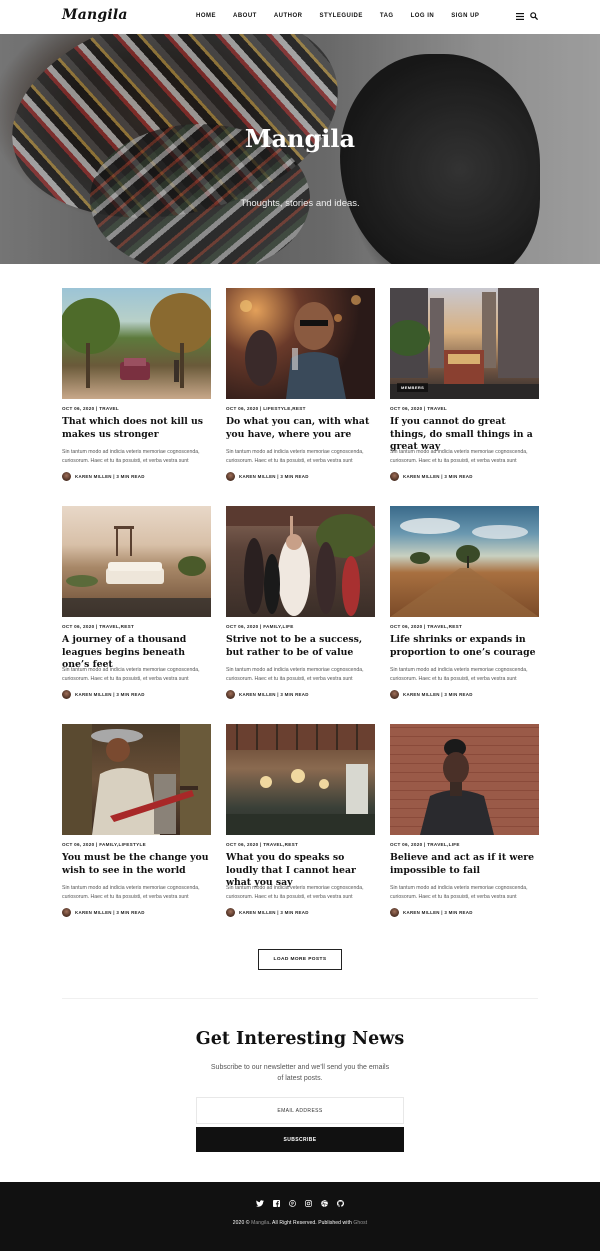 Image resolution: width=600 pixels, height=1251 pixels. Describe the element at coordinates (360, 1223) in the screenshot. I see `footer-platform-link: Ghost` at that location.